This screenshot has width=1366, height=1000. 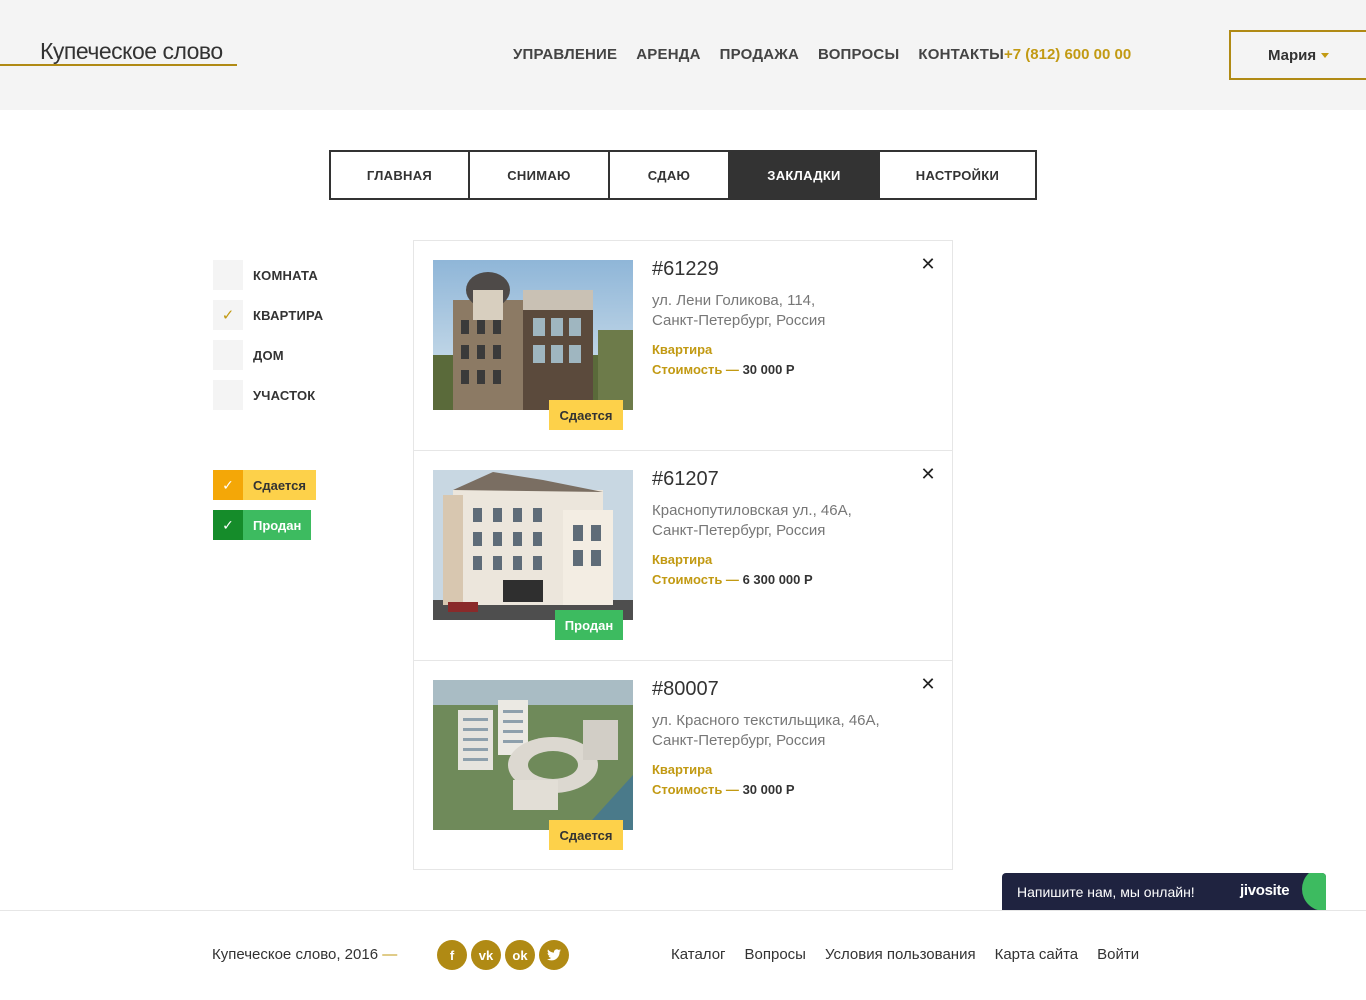 I want to click on chat-widget: Напишите нам, мы онлайн! jivosite, so click(x=1164, y=892).